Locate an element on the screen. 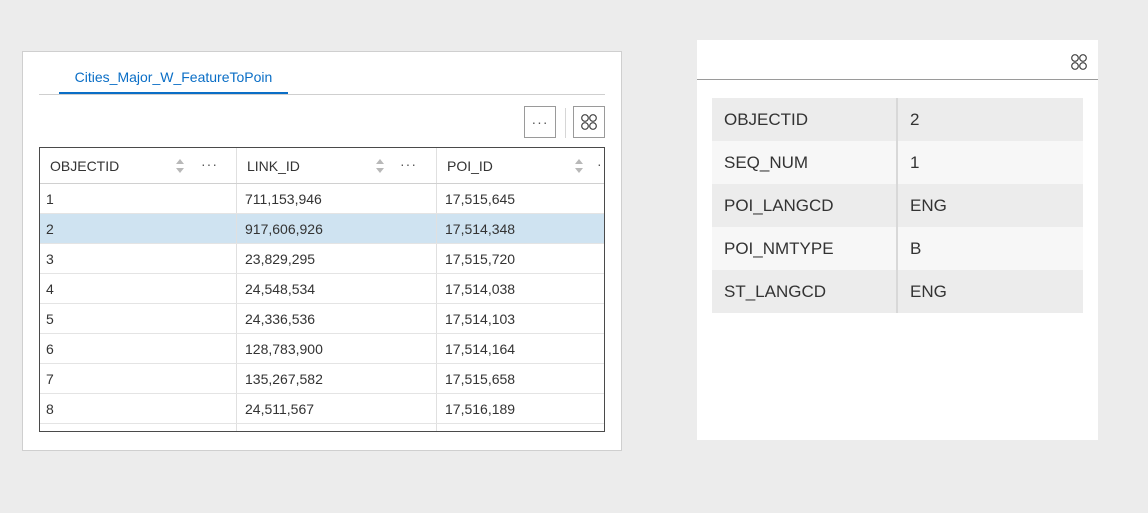 Image resolution: width=1148 pixels, height=513 pixels. cell-objectid: 1 is located at coordinates (138, 198).